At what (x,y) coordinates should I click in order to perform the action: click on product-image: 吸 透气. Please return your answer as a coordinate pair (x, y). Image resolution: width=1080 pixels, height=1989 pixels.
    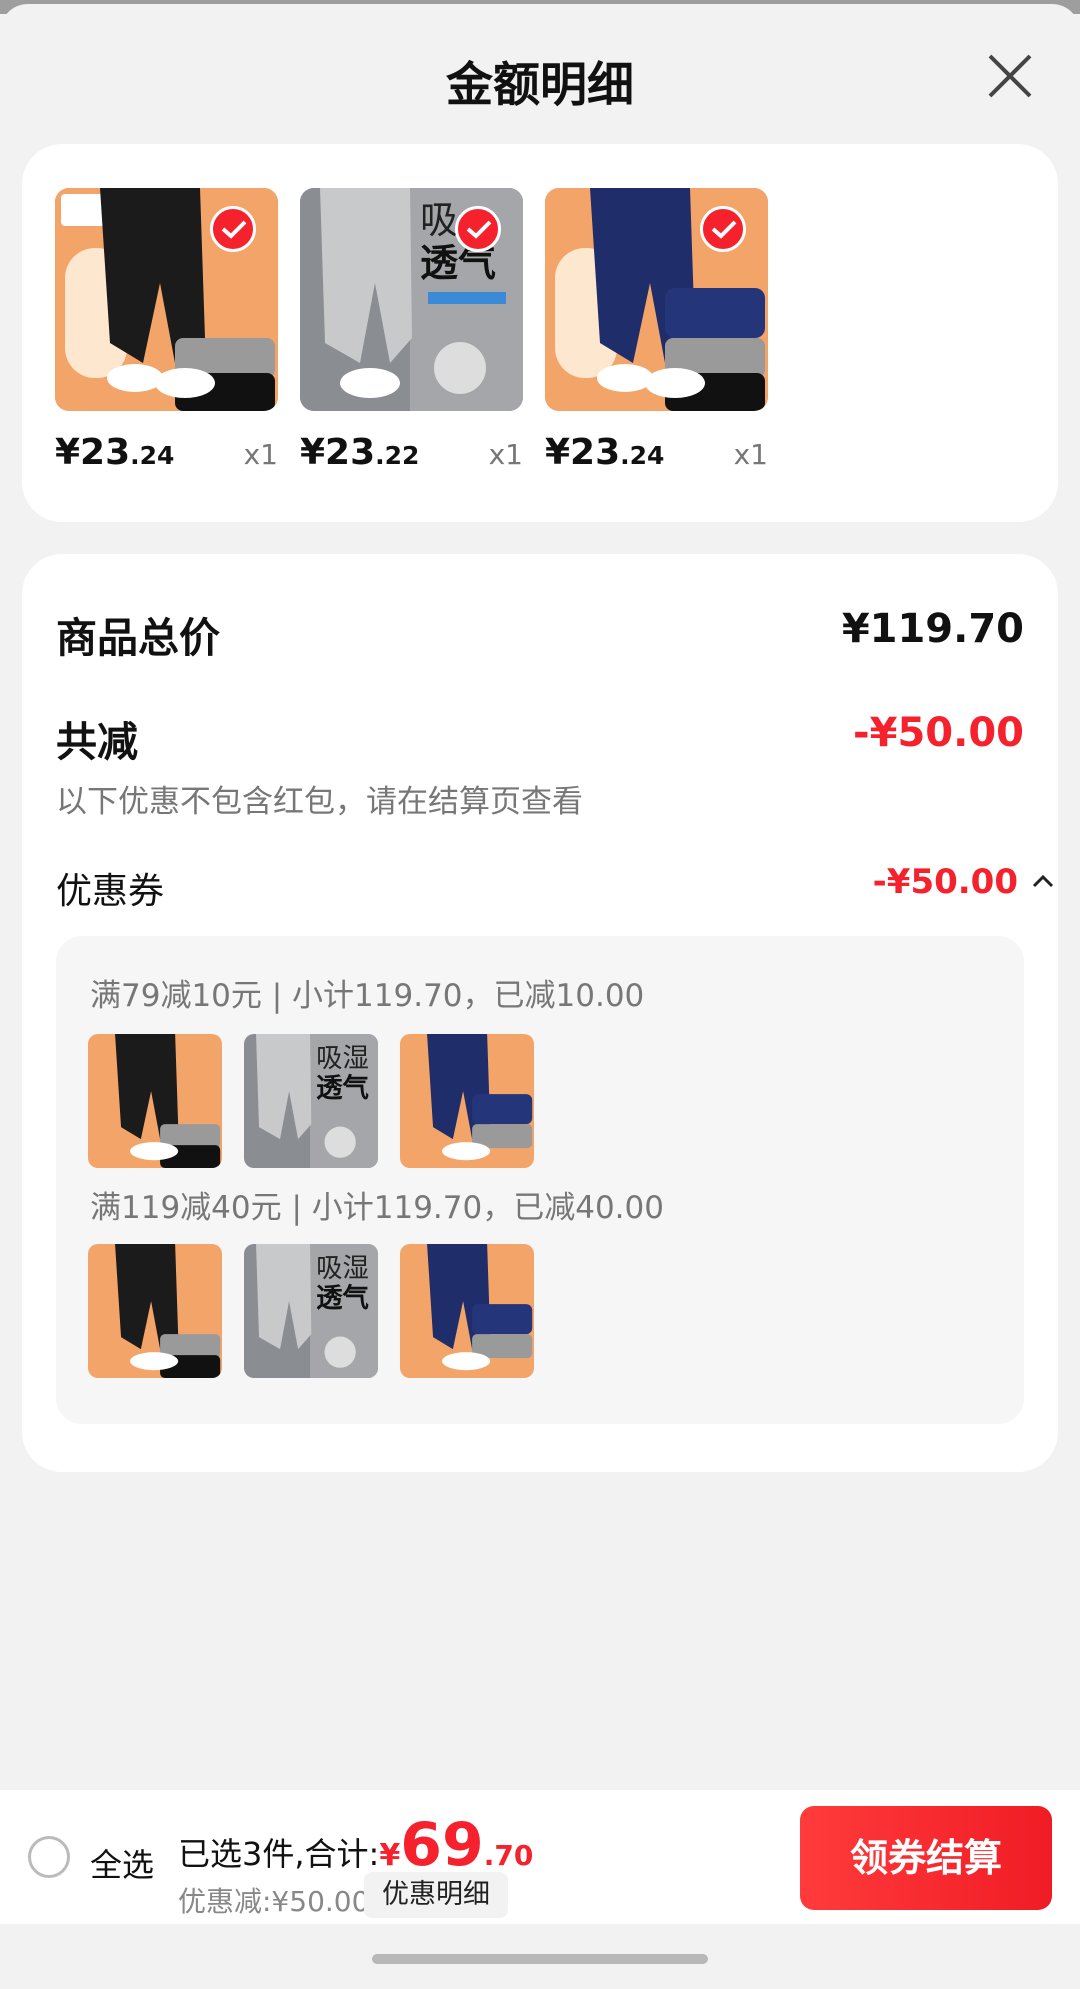
    Looking at the image, I should click on (411, 299).